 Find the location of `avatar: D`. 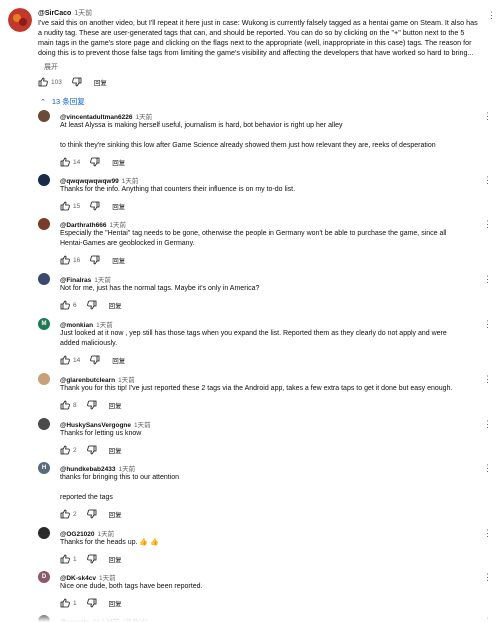

avatar: D is located at coordinates (44, 577).